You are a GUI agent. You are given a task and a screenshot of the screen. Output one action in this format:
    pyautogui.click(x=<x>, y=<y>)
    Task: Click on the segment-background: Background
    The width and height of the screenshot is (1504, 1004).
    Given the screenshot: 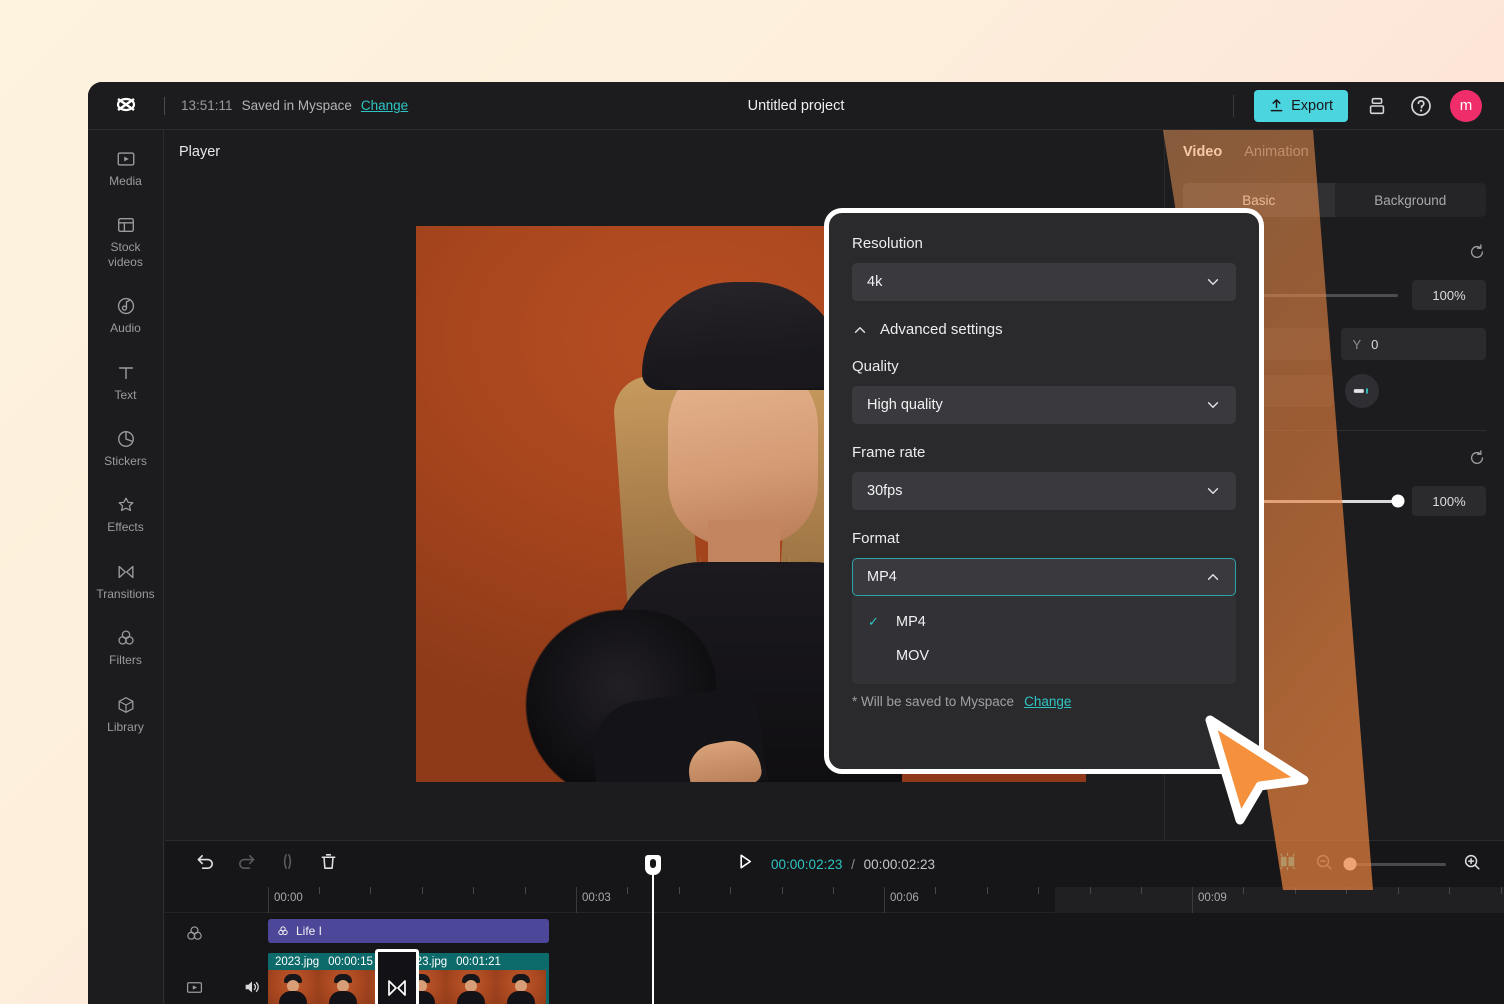 What is the action you would take?
    pyautogui.click(x=1411, y=200)
    